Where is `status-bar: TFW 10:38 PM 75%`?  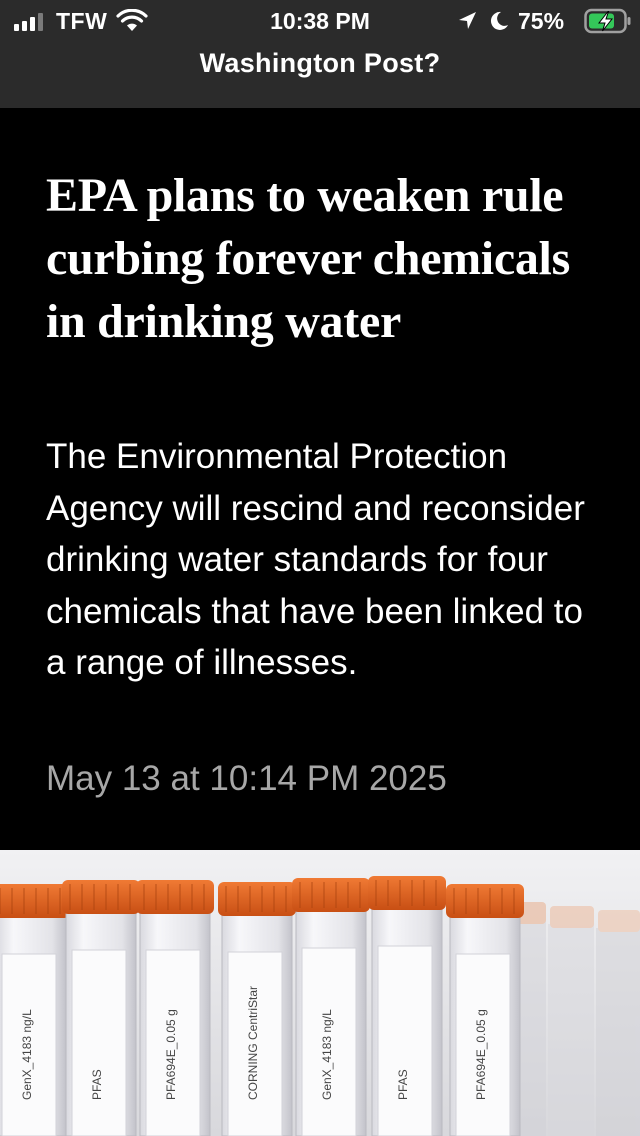 status-bar: TFW 10:38 PM 75% is located at coordinates (320, 22).